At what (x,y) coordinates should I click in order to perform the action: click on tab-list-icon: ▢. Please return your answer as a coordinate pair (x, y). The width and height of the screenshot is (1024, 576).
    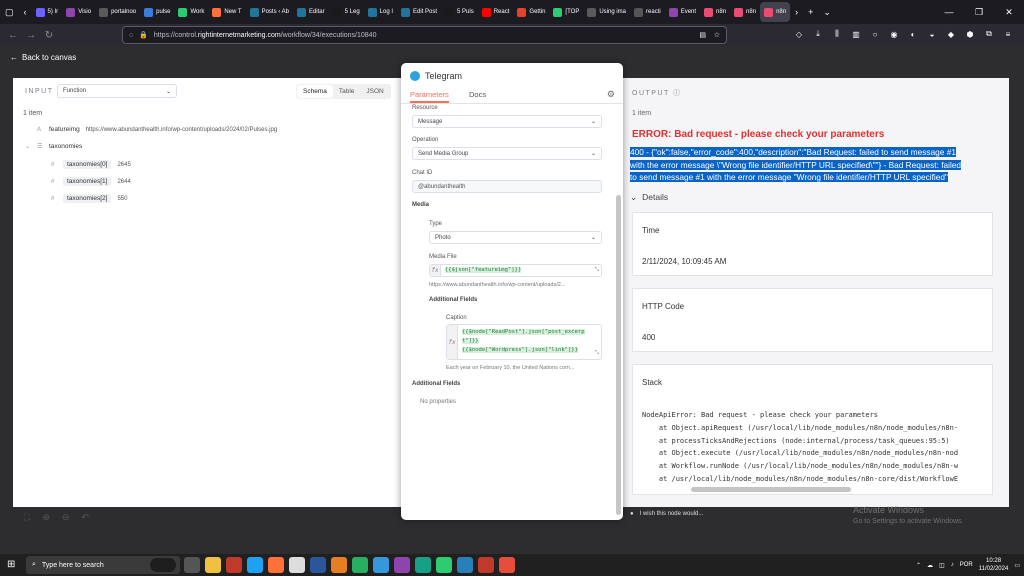
    Looking at the image, I should click on (9, 12).